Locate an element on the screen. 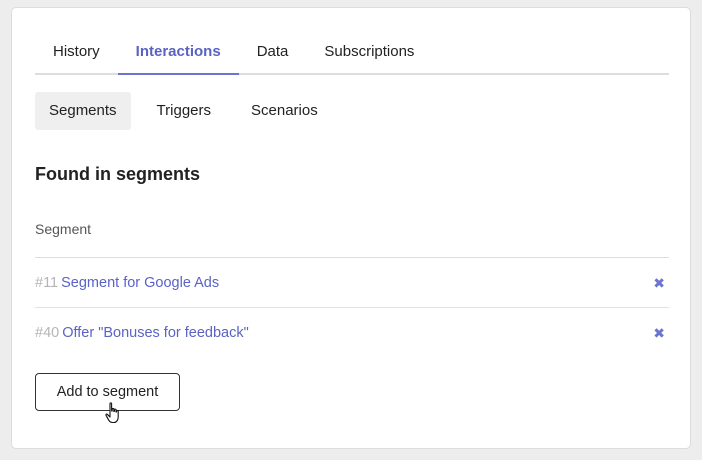  segment-id: #40 is located at coordinates (47, 332).